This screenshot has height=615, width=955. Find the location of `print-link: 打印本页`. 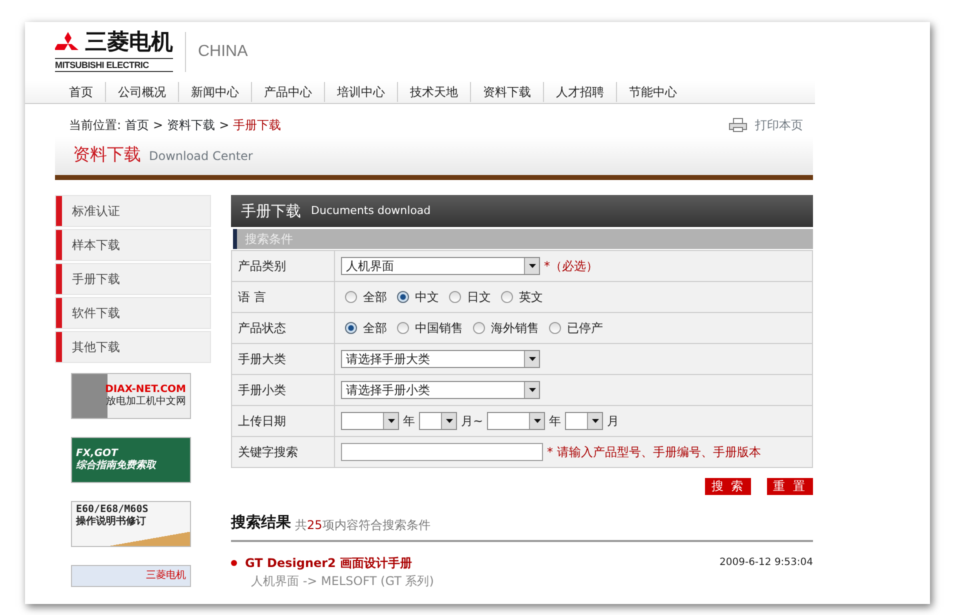

print-link: 打印本页 is located at coordinates (779, 125).